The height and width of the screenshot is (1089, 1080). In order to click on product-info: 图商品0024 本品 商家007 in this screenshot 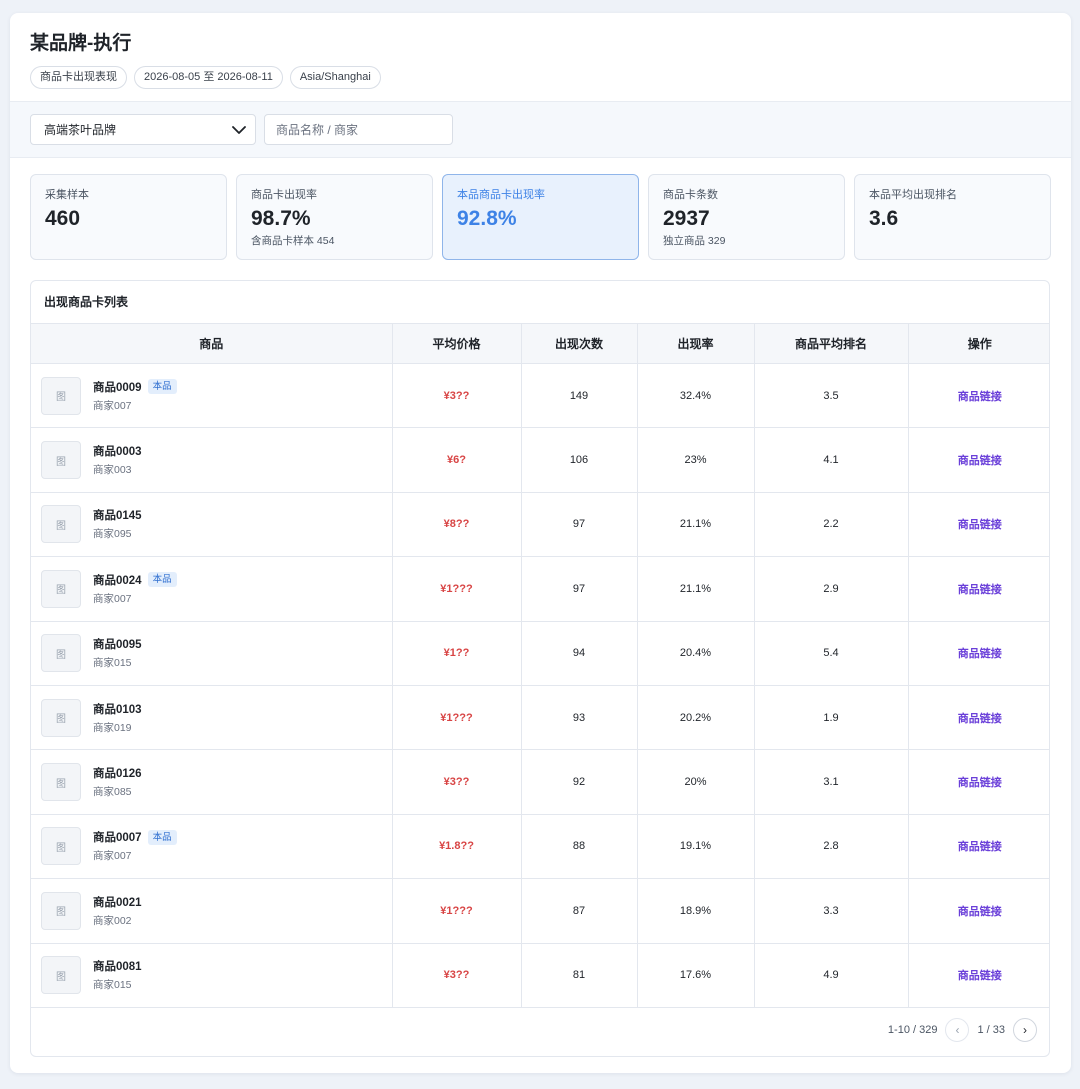, I will do `click(216, 588)`.